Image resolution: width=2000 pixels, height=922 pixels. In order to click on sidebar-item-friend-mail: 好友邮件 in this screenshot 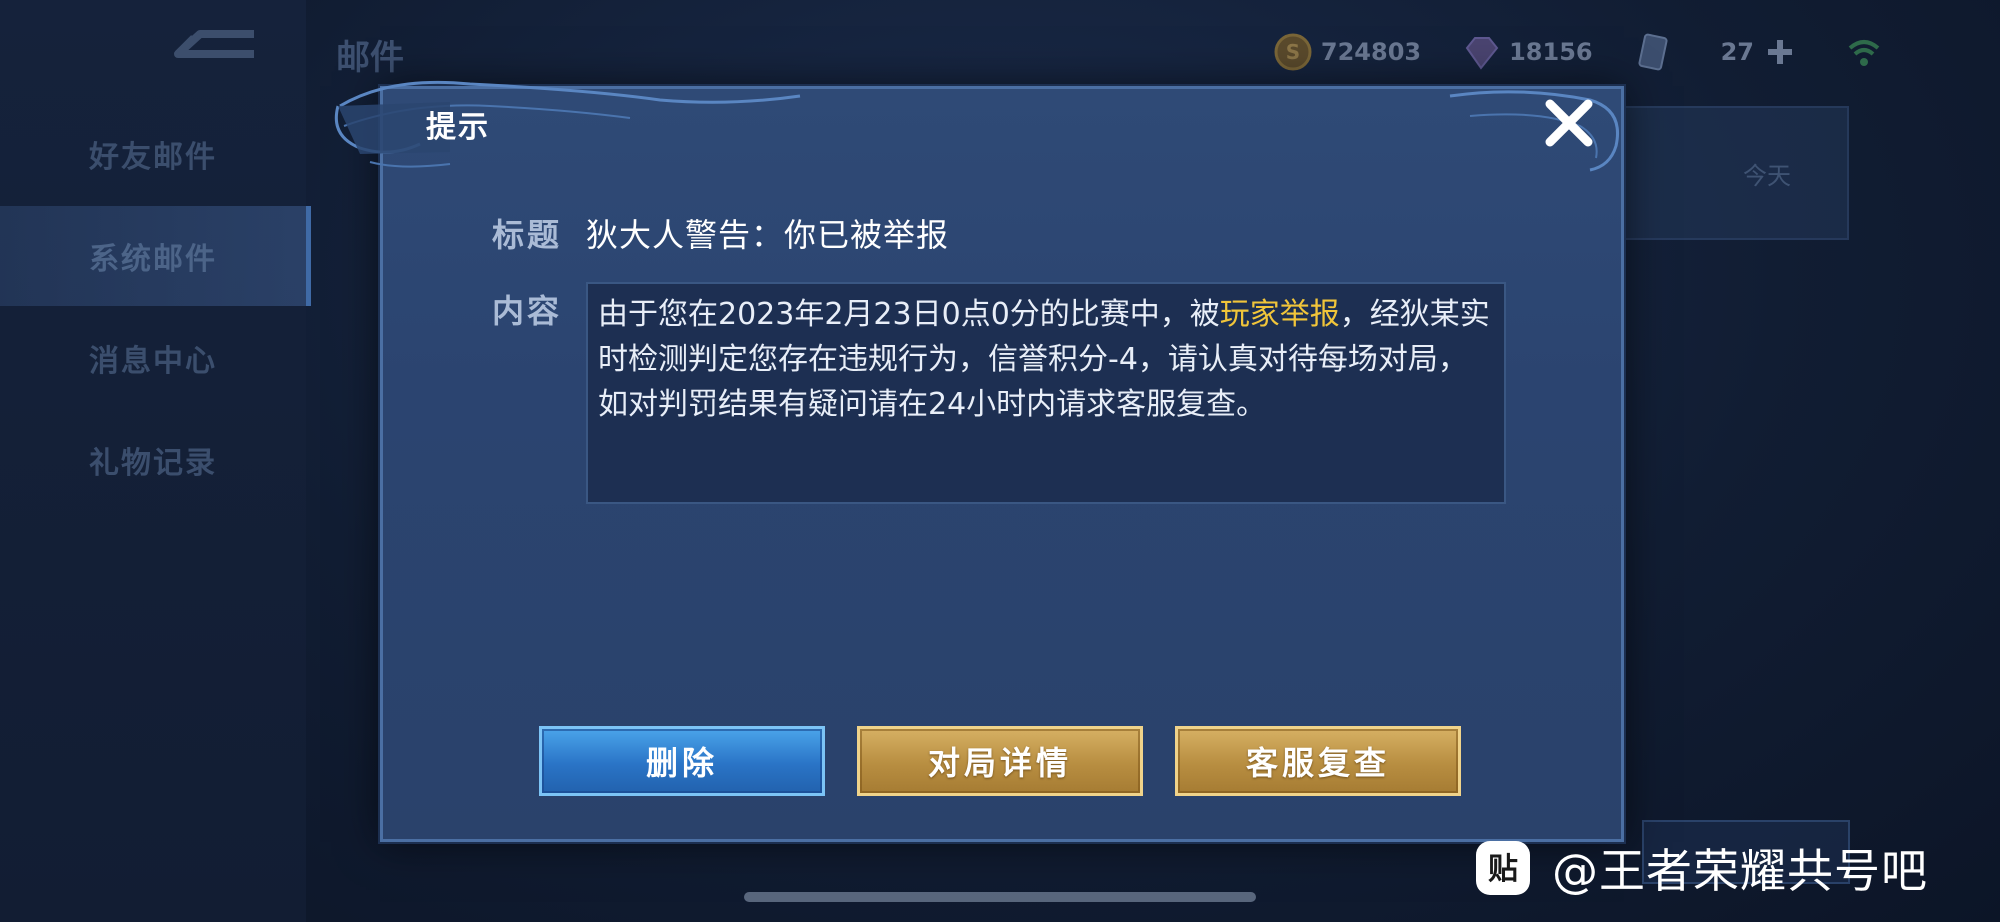, I will do `click(153, 154)`.